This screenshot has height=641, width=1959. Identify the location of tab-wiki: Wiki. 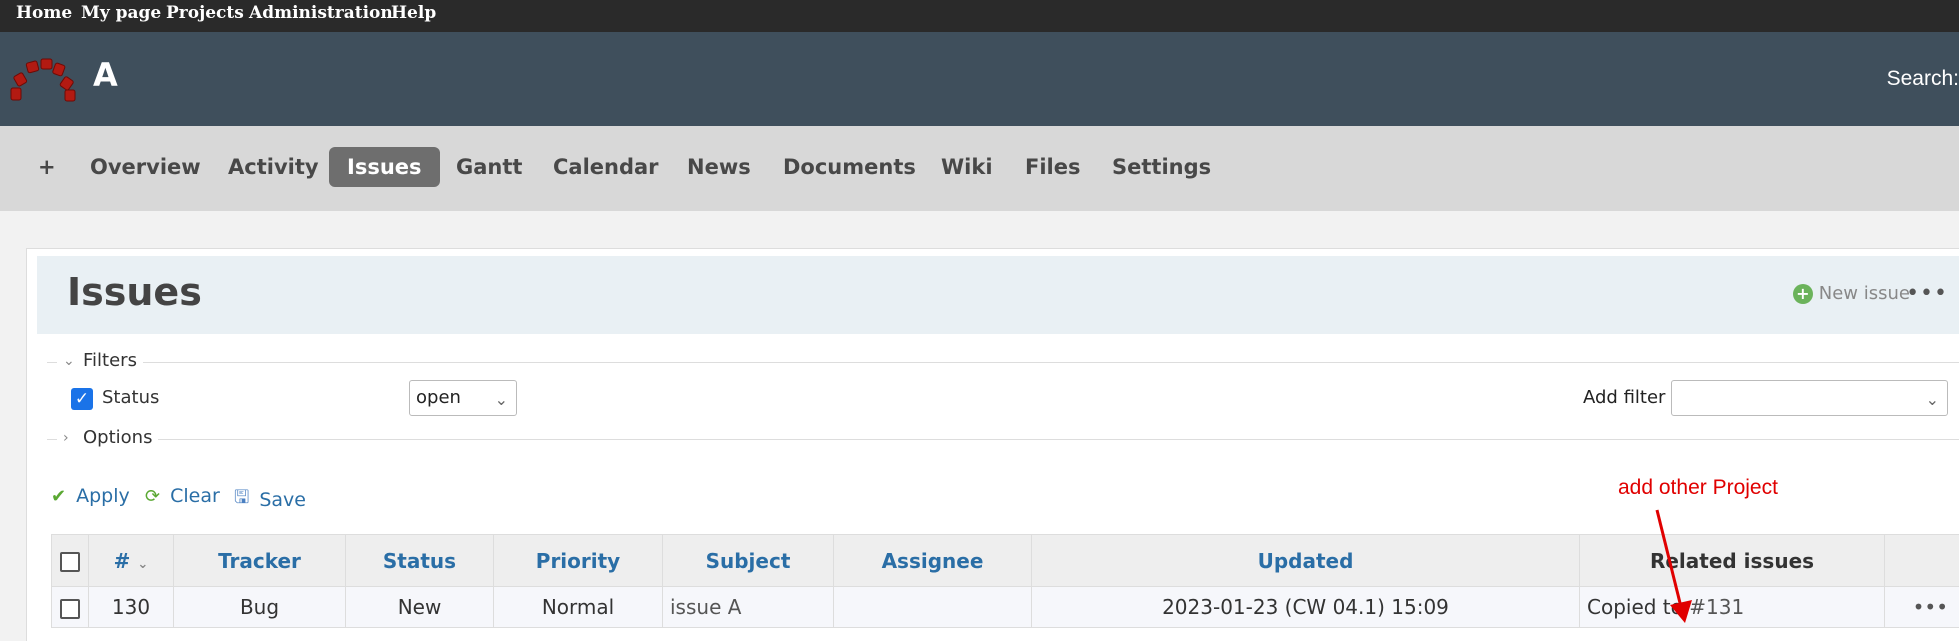
(967, 167).